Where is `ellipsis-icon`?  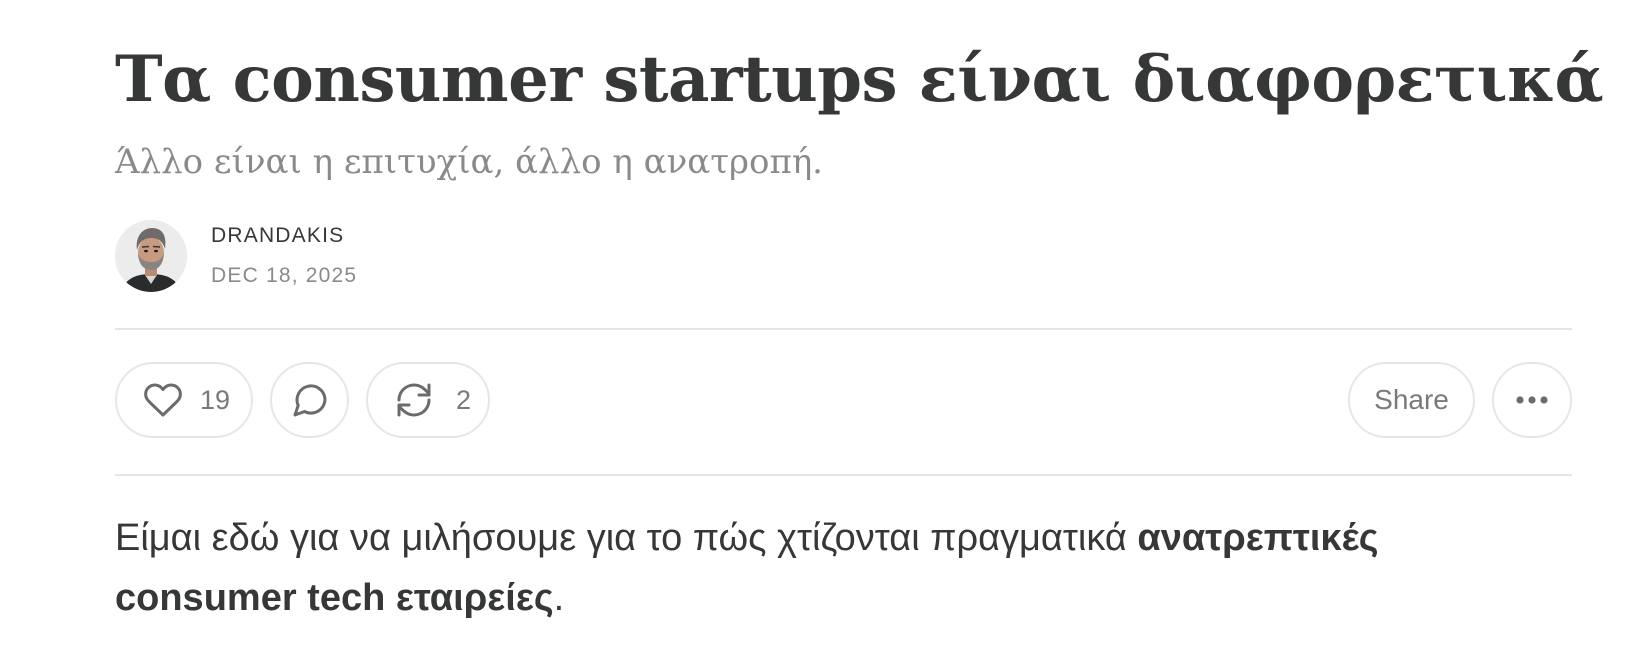
ellipsis-icon is located at coordinates (1532, 400).